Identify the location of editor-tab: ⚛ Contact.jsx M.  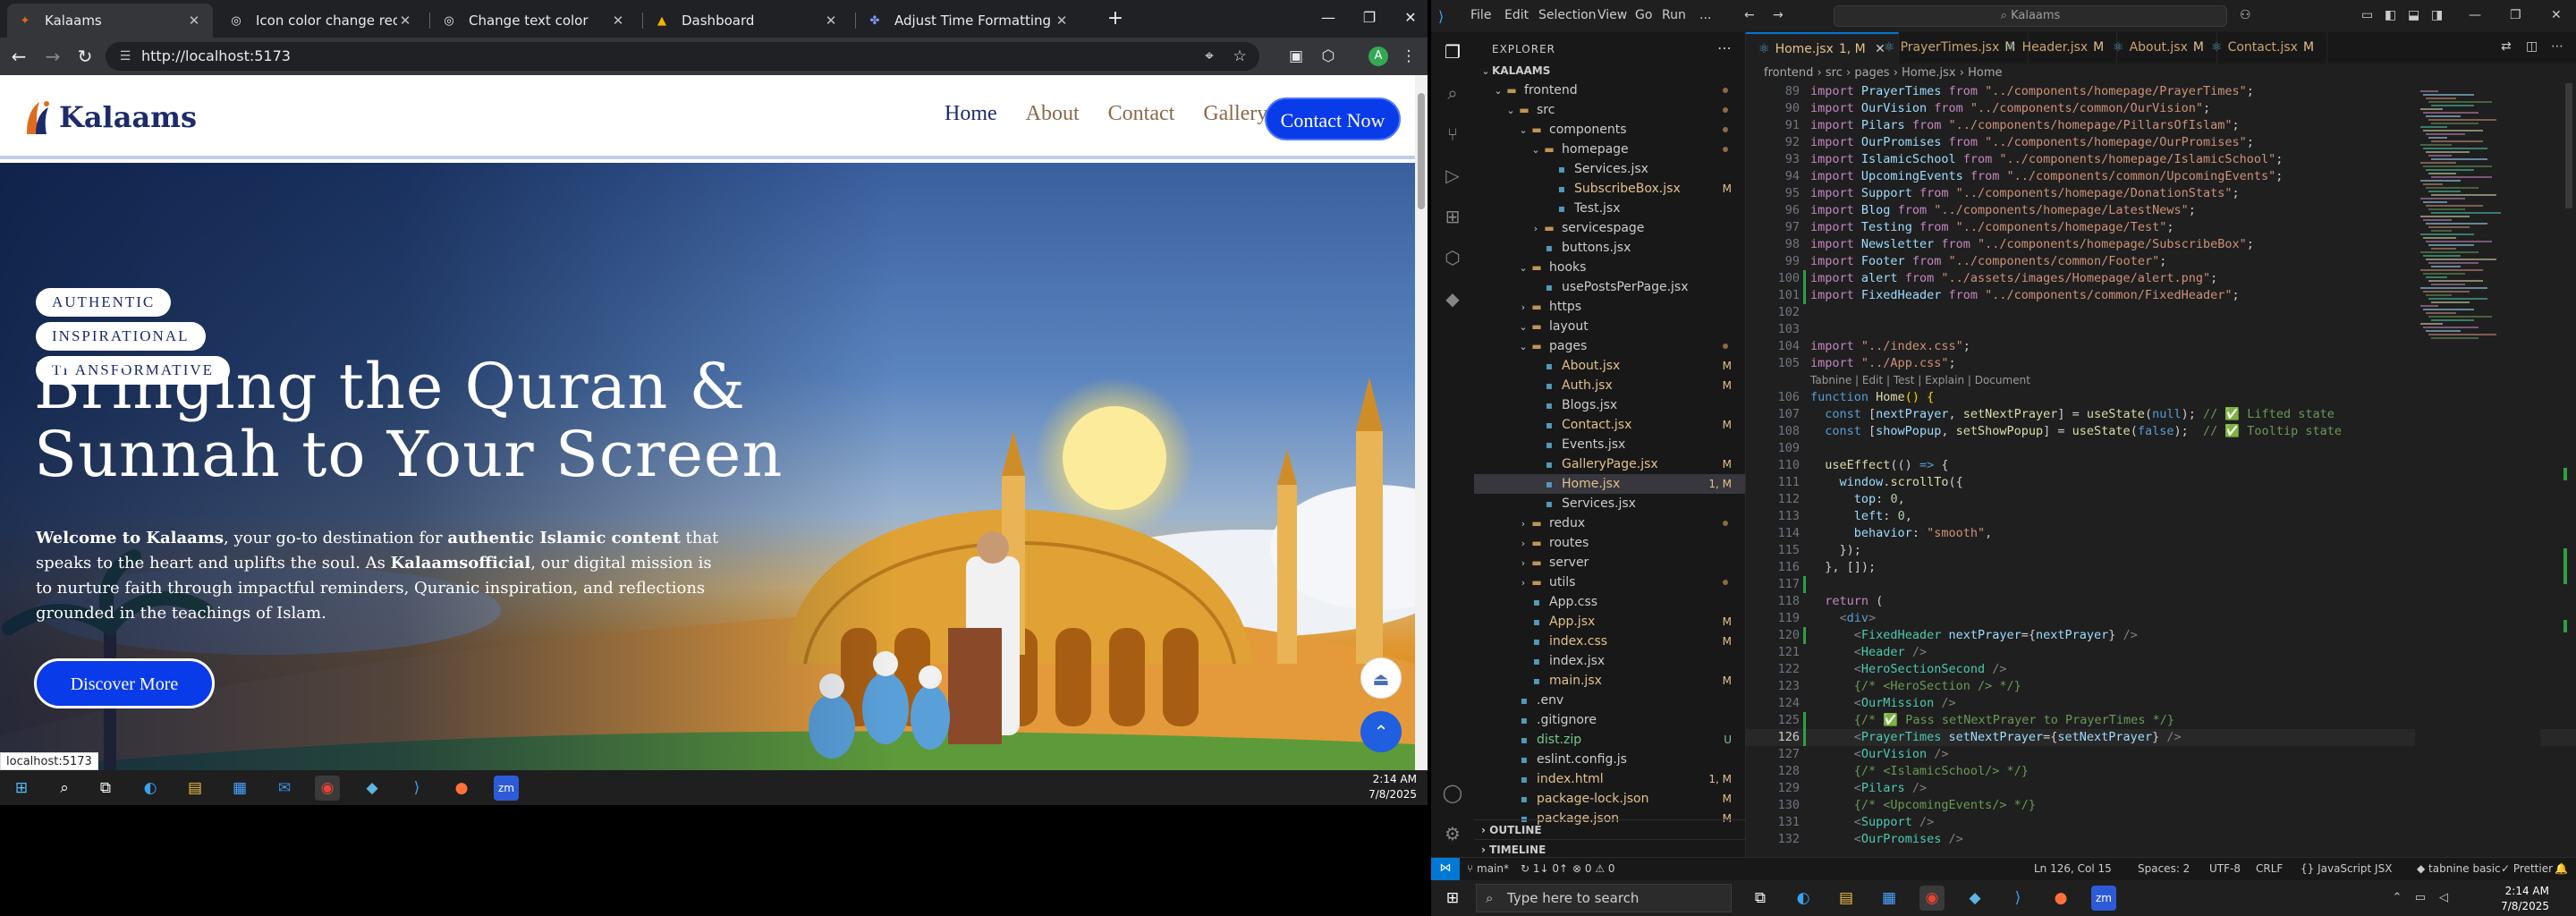
(2263, 48).